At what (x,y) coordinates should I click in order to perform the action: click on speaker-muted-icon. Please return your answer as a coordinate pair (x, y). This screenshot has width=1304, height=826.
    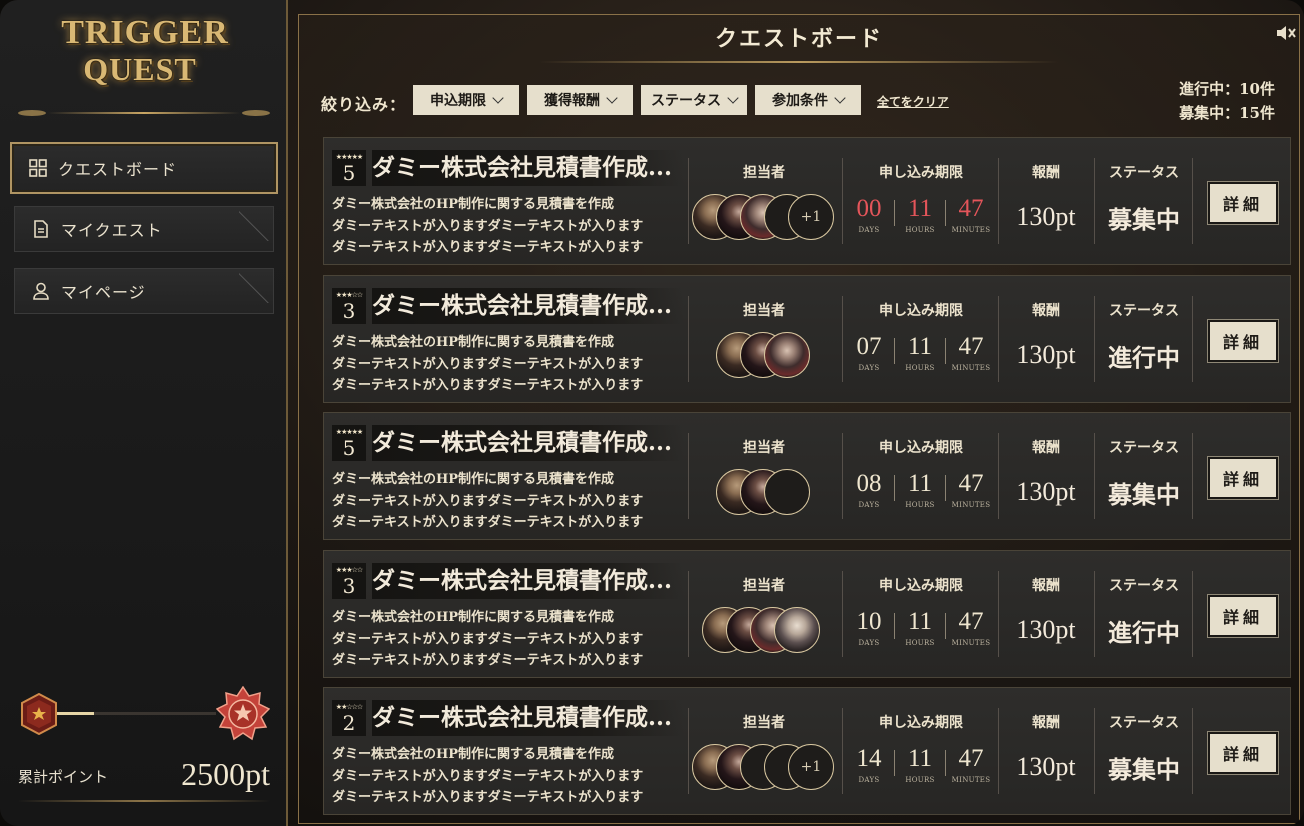
    Looking at the image, I should click on (1286, 33).